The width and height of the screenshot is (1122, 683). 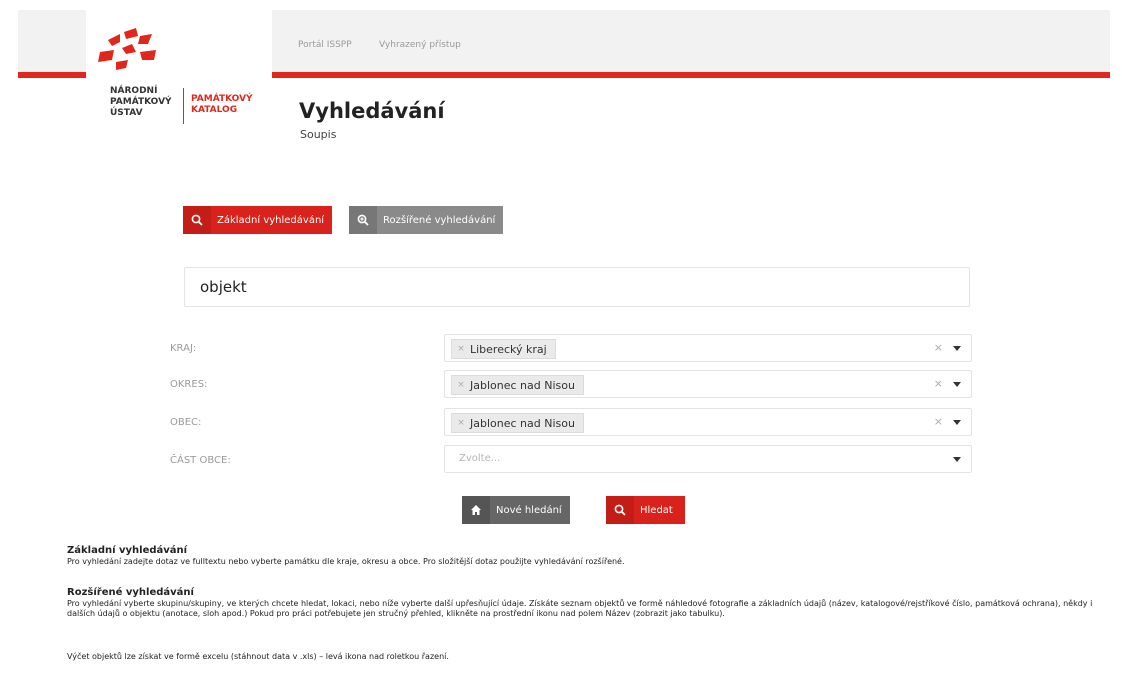 I want to click on zoom-in-icon, so click(x=363, y=220).